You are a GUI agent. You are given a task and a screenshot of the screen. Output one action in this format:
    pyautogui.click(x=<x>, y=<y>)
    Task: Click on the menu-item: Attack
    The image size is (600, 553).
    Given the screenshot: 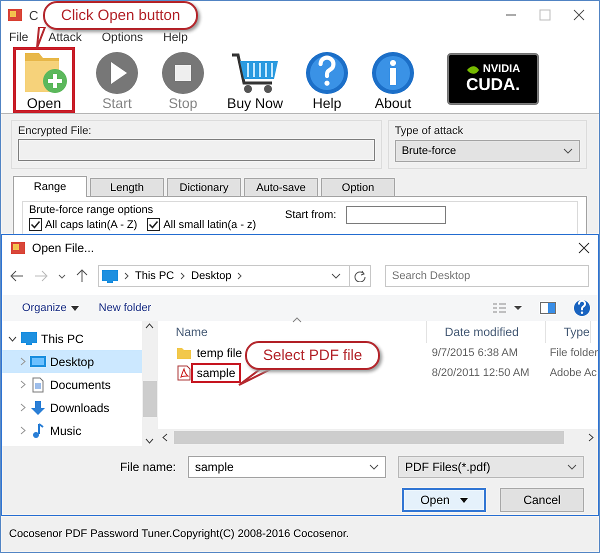 What is the action you would take?
    pyautogui.click(x=65, y=37)
    